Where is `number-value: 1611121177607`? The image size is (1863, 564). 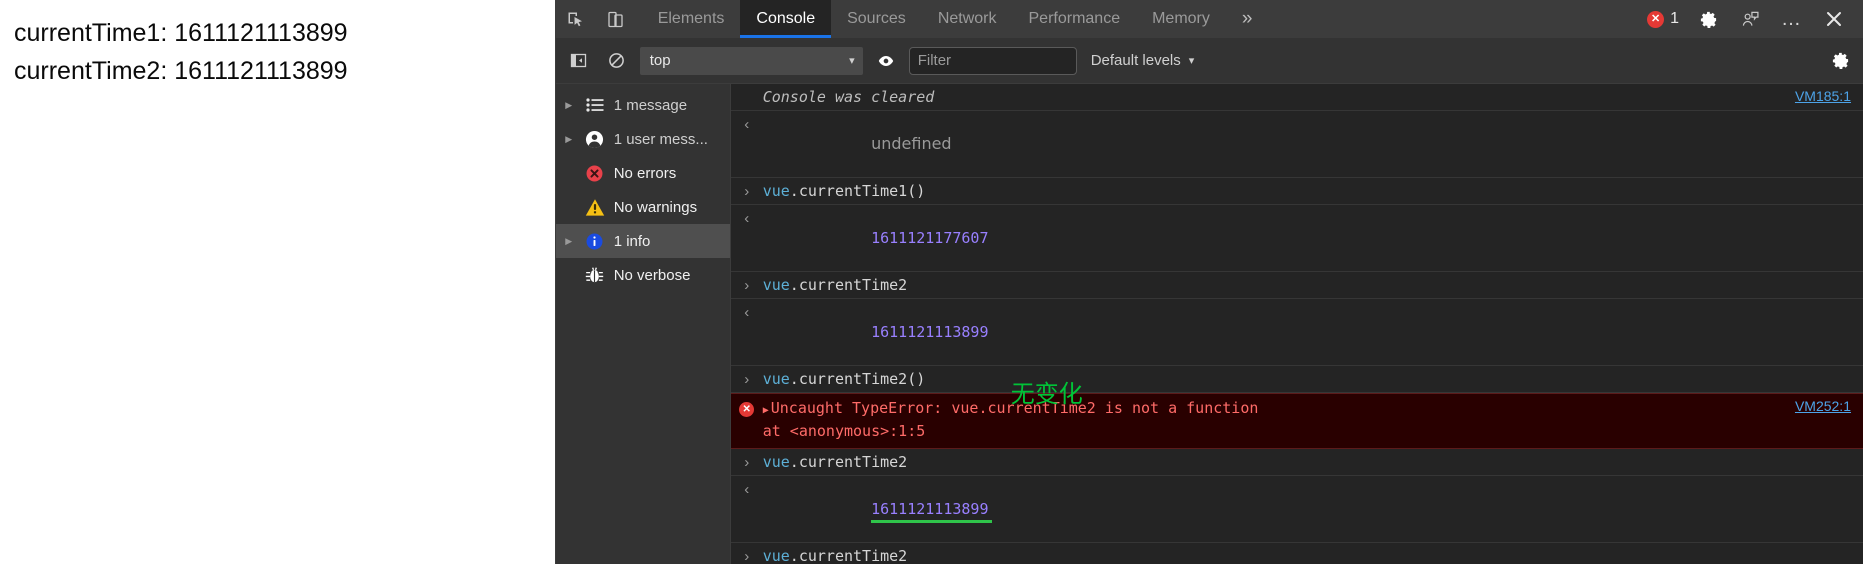
number-value: 1611121177607 is located at coordinates (930, 238).